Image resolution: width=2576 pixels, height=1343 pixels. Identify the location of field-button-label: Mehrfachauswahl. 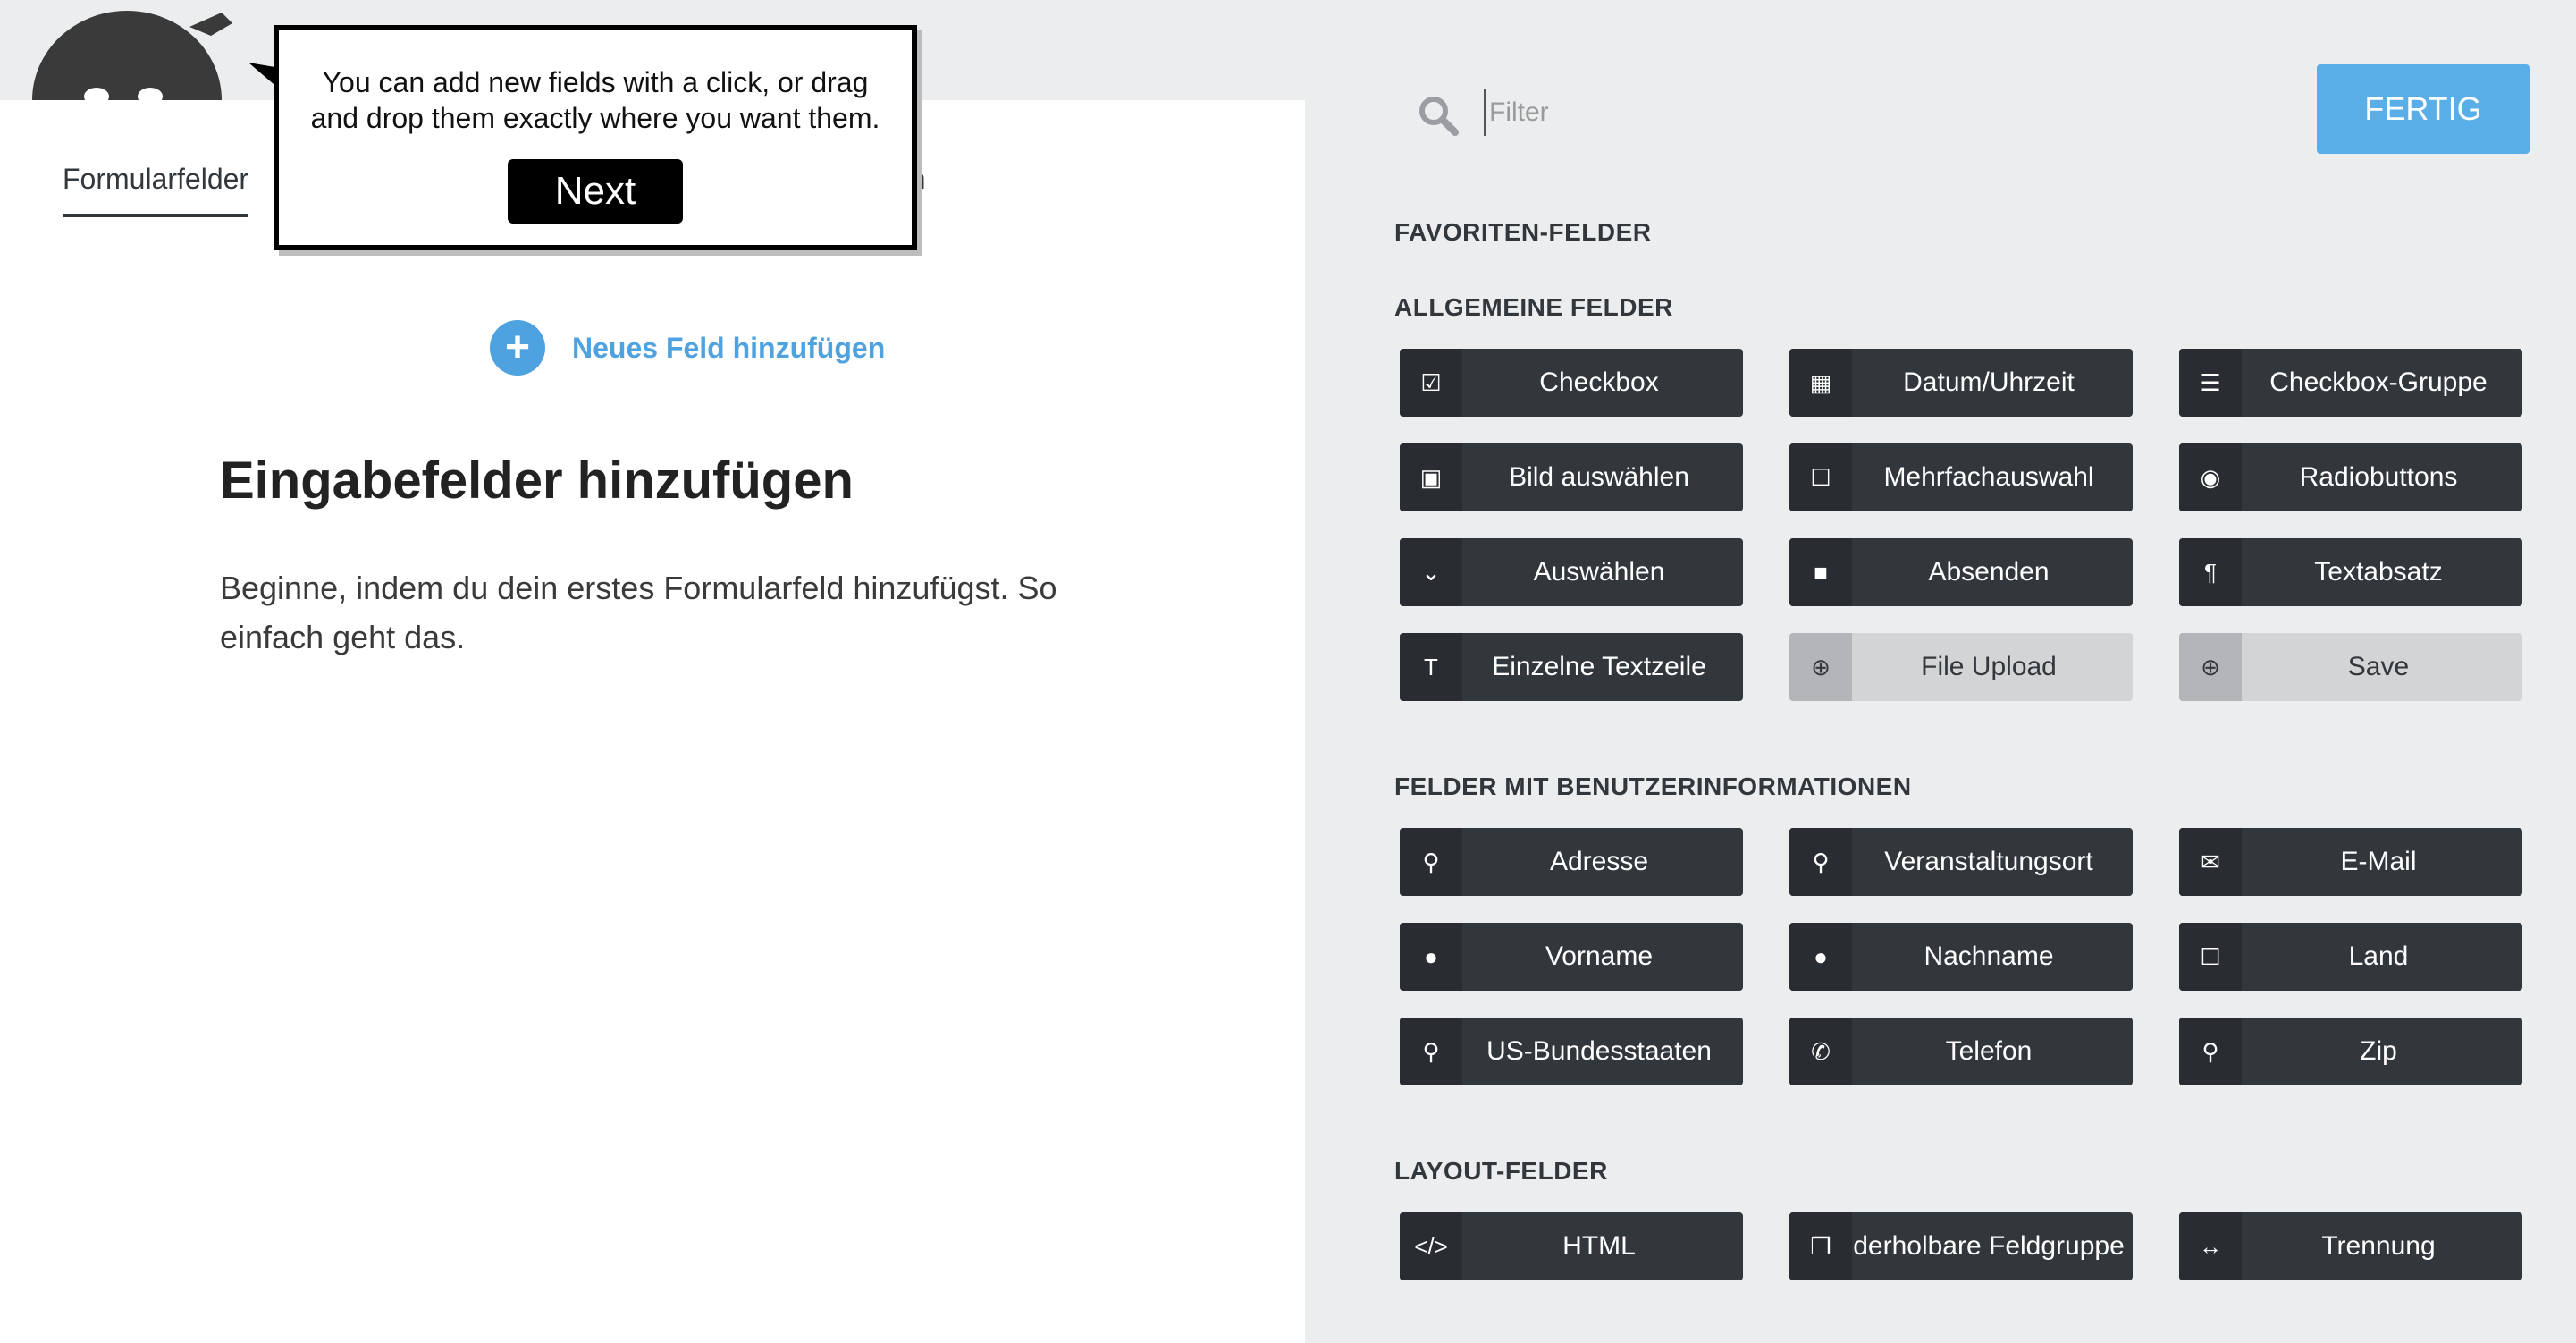
(1989, 477).